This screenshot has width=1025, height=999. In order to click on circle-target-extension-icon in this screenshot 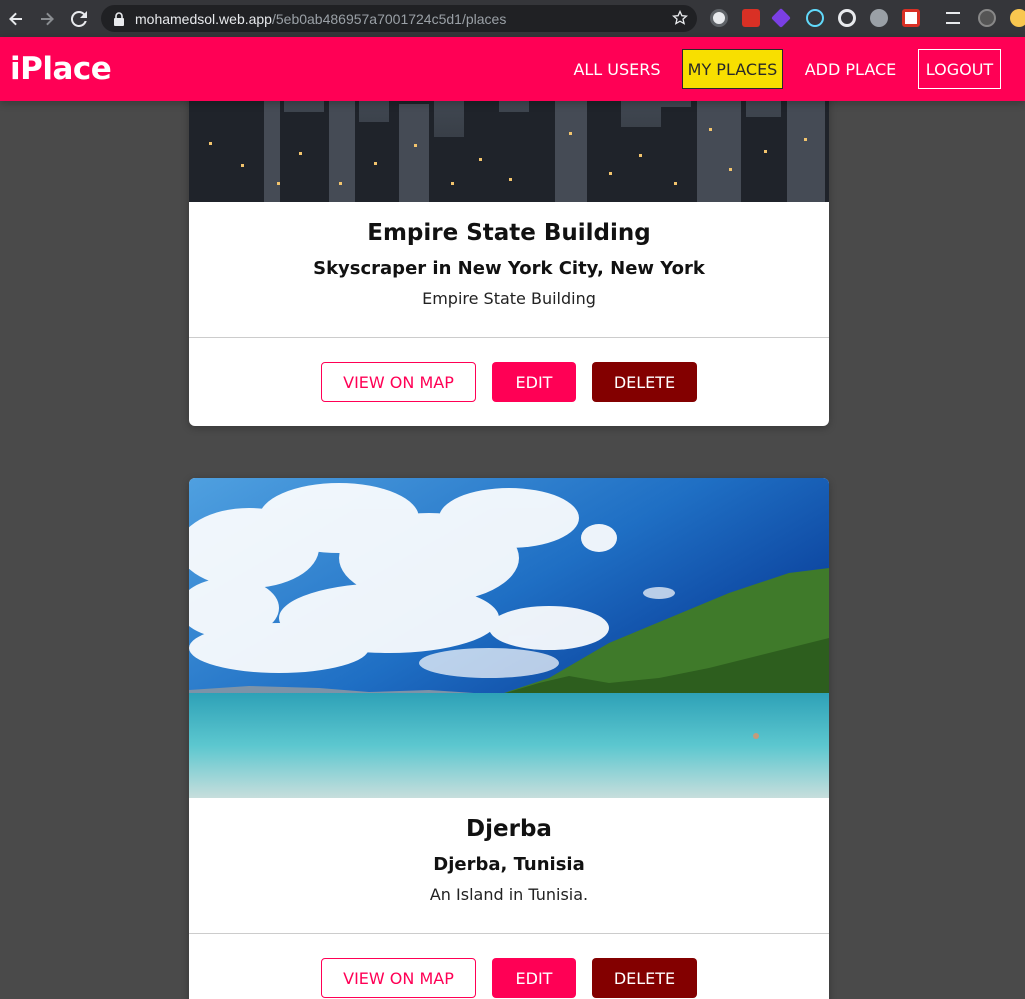, I will do `click(847, 18)`.